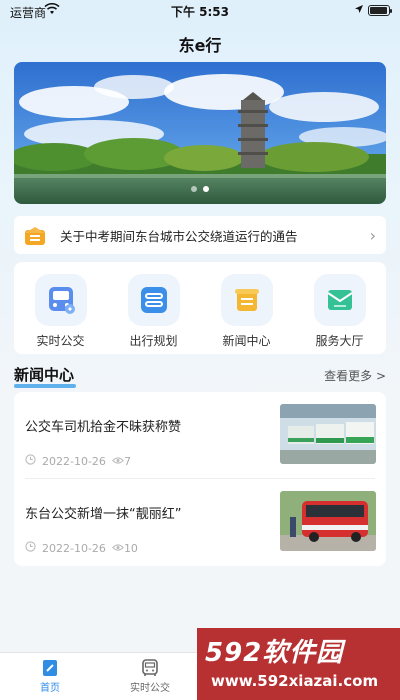 Image resolution: width=400 pixels, height=700 pixels. Describe the element at coordinates (150, 668) in the screenshot. I see `bus-outline-icon` at that location.